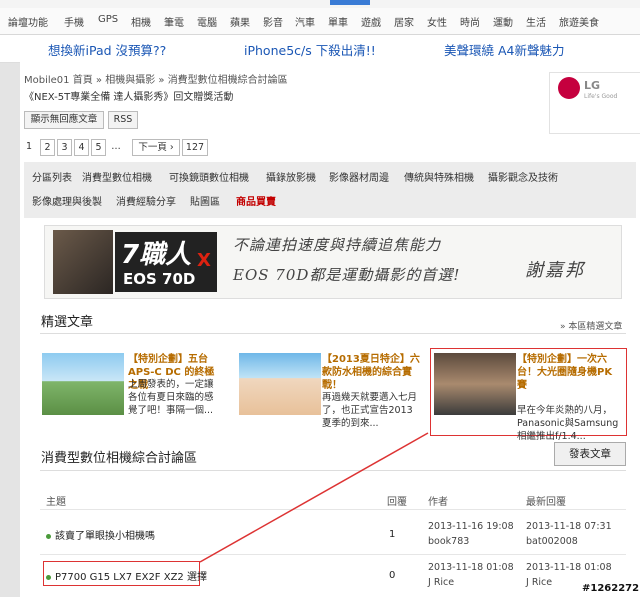 The height and width of the screenshot is (597, 640). What do you see at coordinates (611, 588) in the screenshot?
I see `watermark: #1262272` at bounding box center [611, 588].